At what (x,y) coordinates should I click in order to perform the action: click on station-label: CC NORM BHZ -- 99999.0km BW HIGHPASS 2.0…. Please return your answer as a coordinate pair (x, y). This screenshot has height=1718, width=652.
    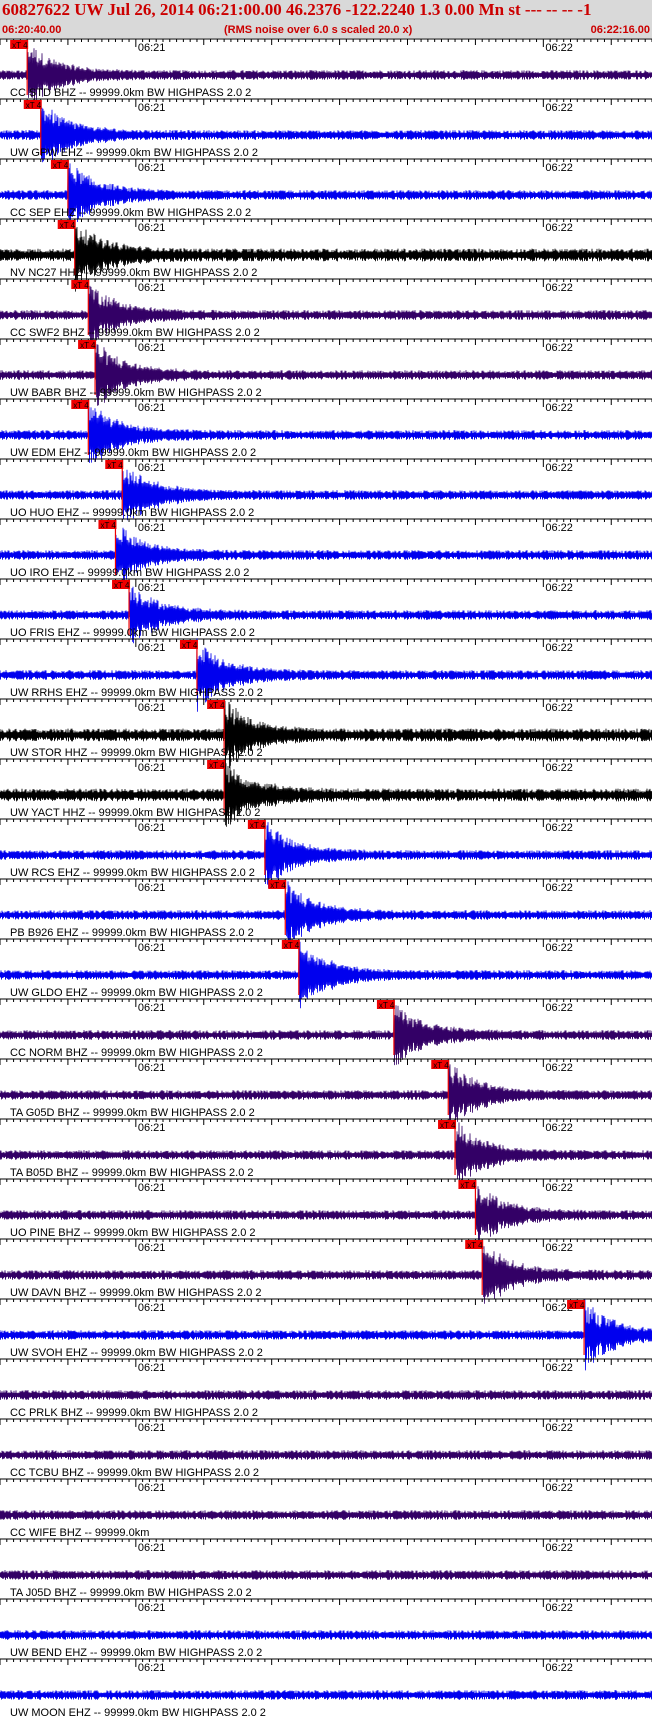
    Looking at the image, I should click on (136, 1053).